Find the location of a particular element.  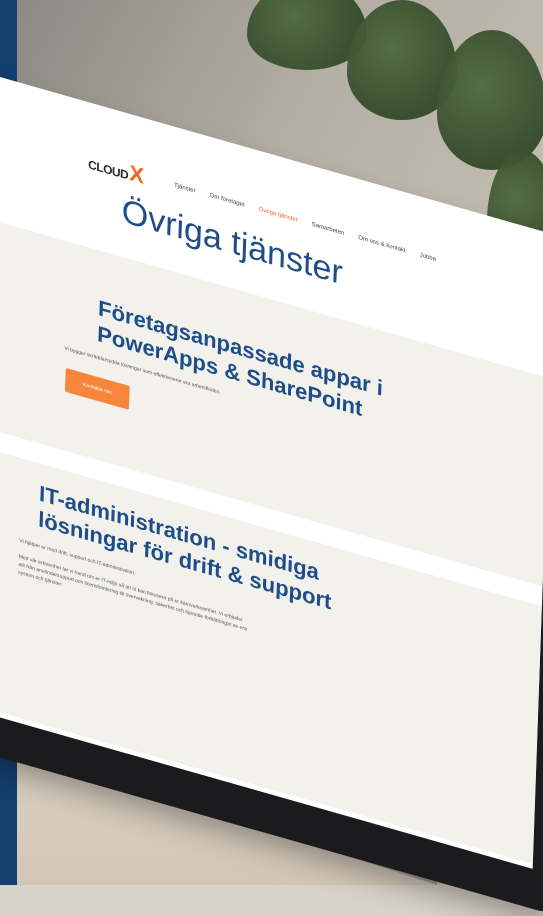

nav-item-om-oss-kontakt: Om oss & kontakt is located at coordinates (382, 244).